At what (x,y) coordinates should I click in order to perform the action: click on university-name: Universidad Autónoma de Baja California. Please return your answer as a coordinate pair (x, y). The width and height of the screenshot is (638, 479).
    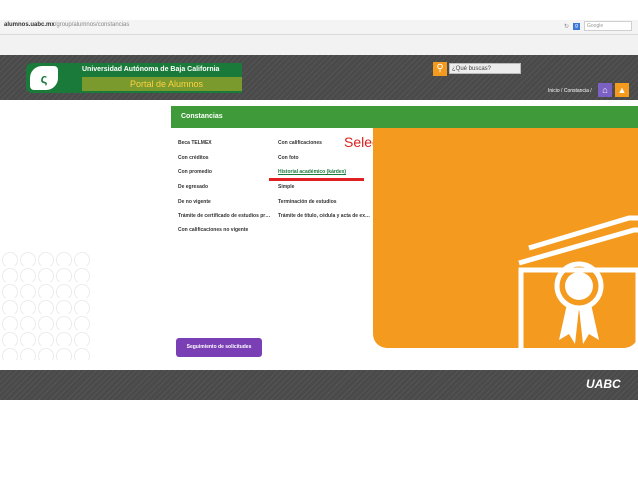
    Looking at the image, I should click on (151, 69).